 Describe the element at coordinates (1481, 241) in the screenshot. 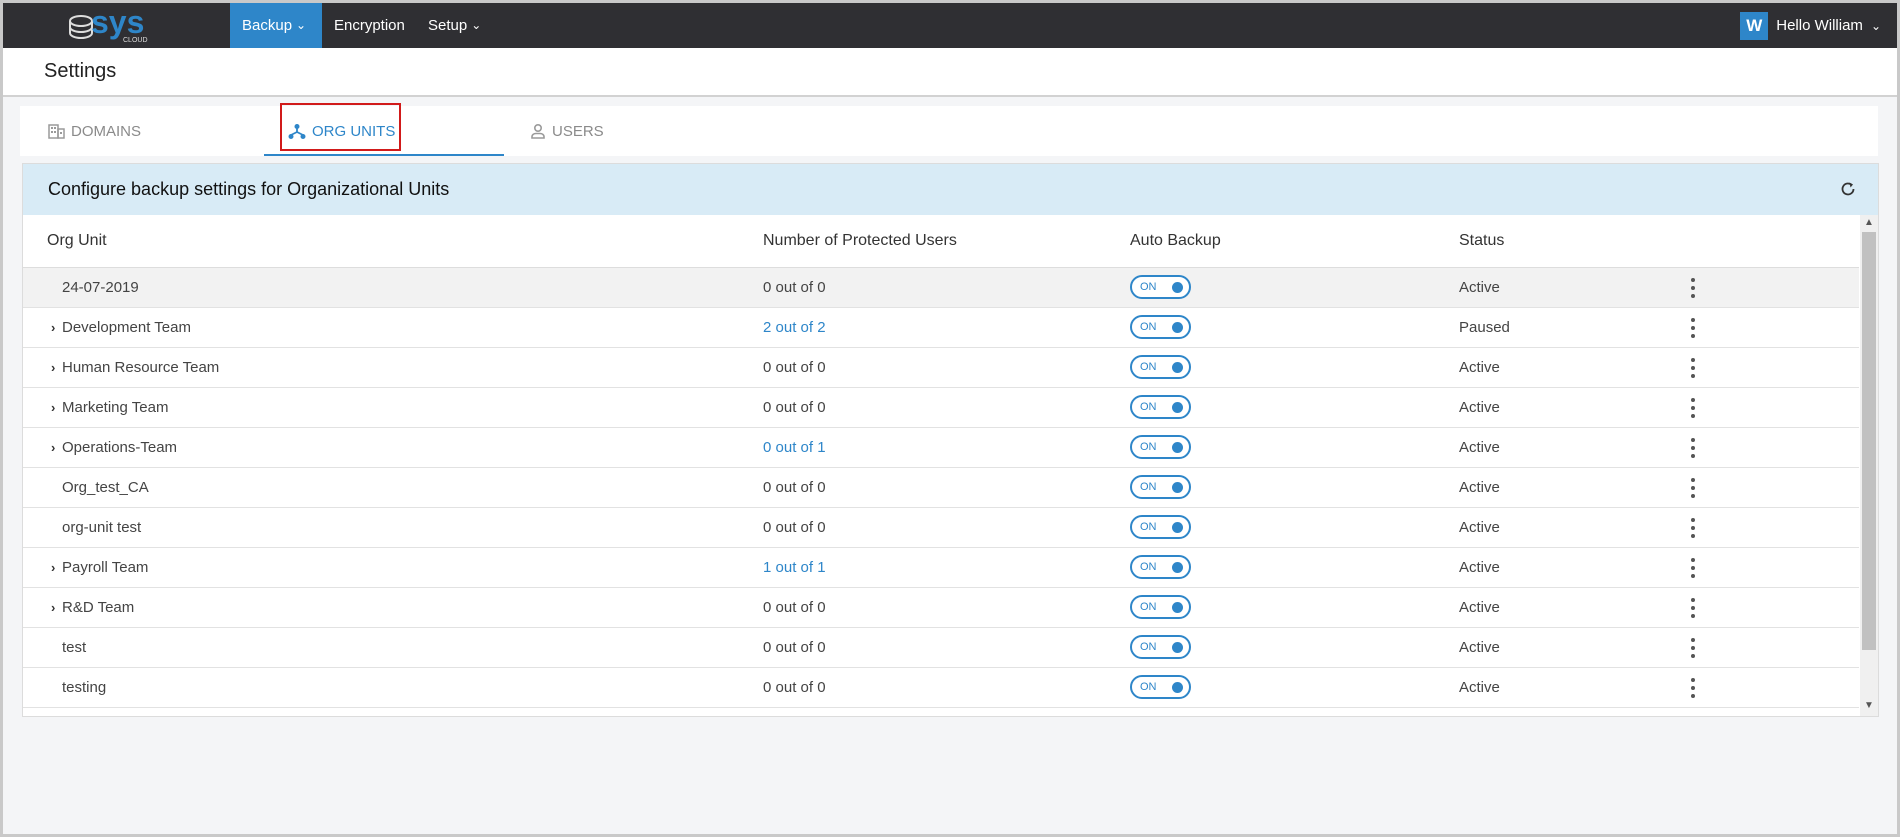

I see `column-header-status: Status` at that location.